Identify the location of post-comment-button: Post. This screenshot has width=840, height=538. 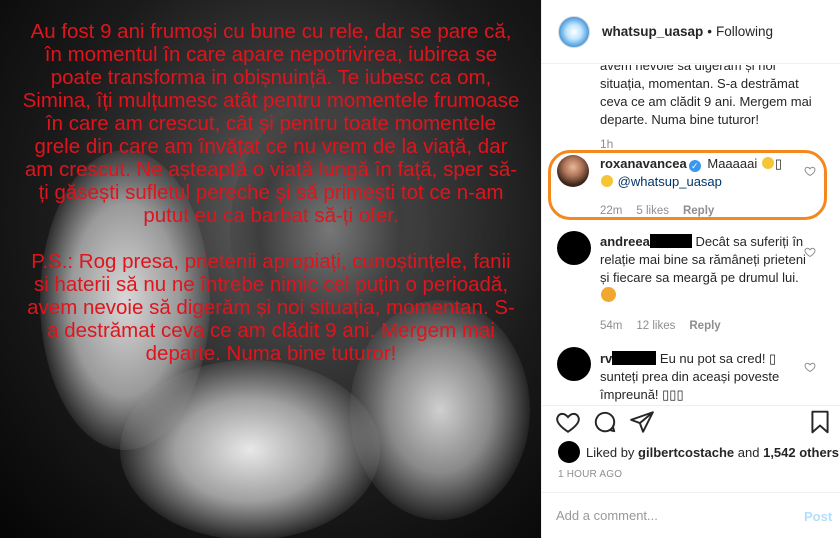
(818, 516).